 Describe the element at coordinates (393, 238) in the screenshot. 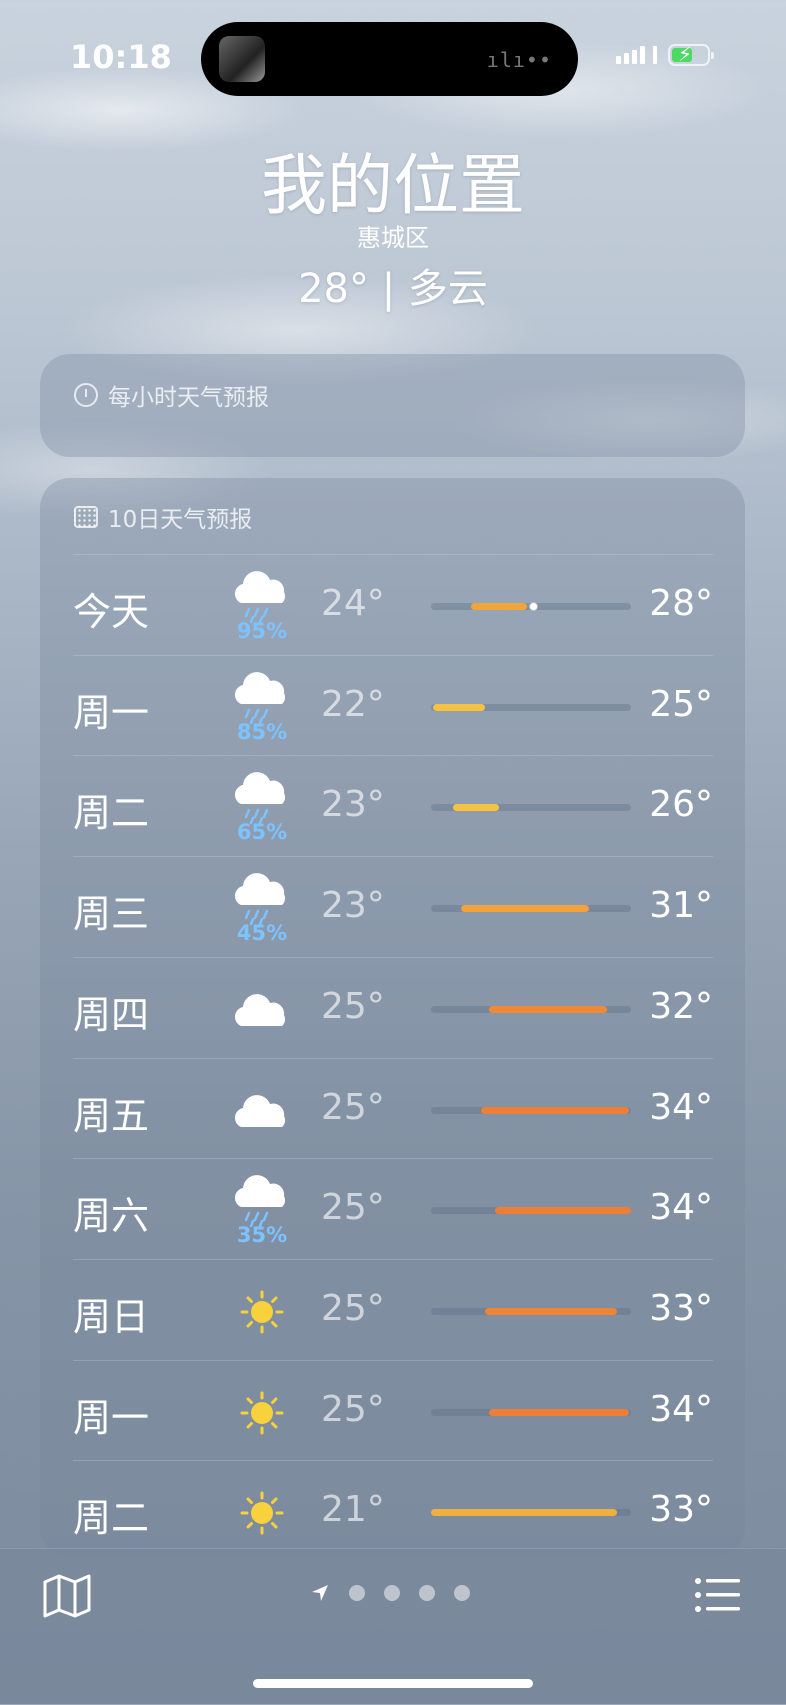

I see `sublocation: 惠城区` at that location.